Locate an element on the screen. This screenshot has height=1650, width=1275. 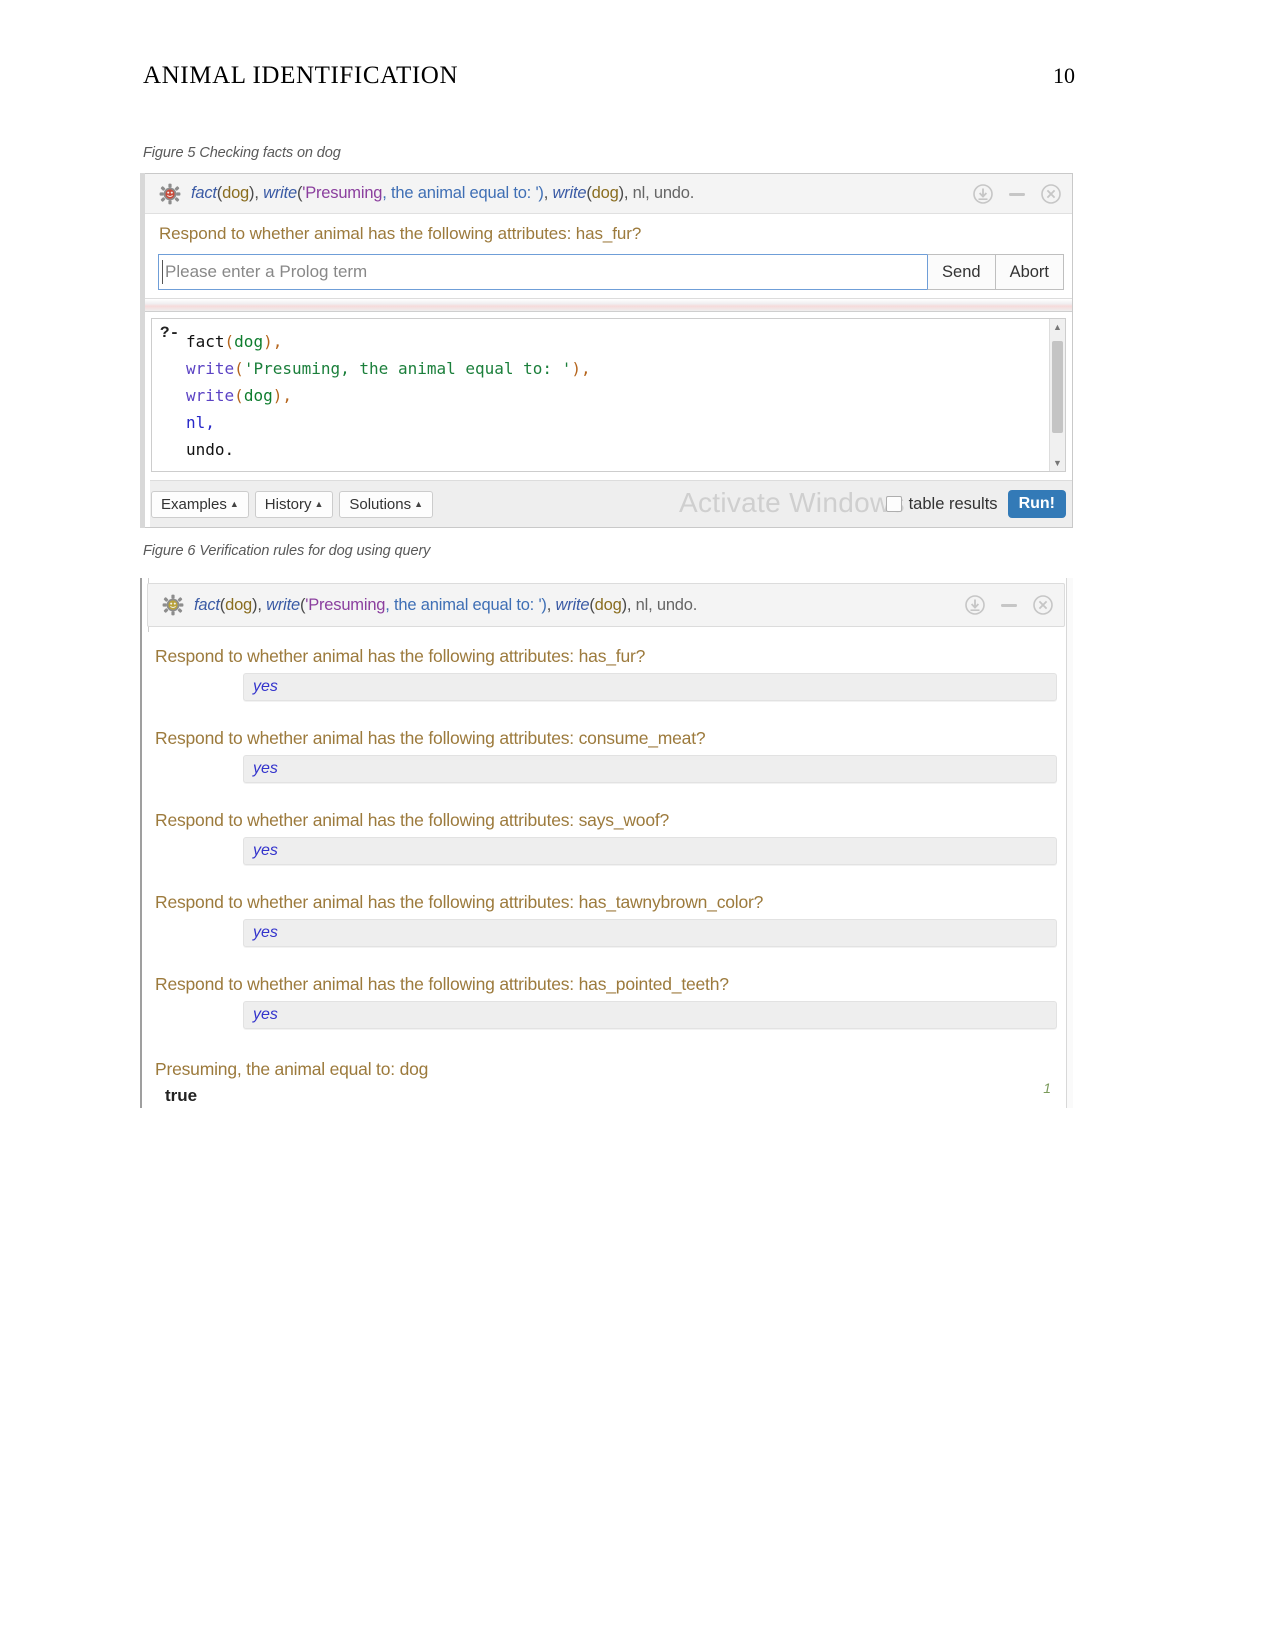
code-line-5: undo. is located at coordinates (210, 449).